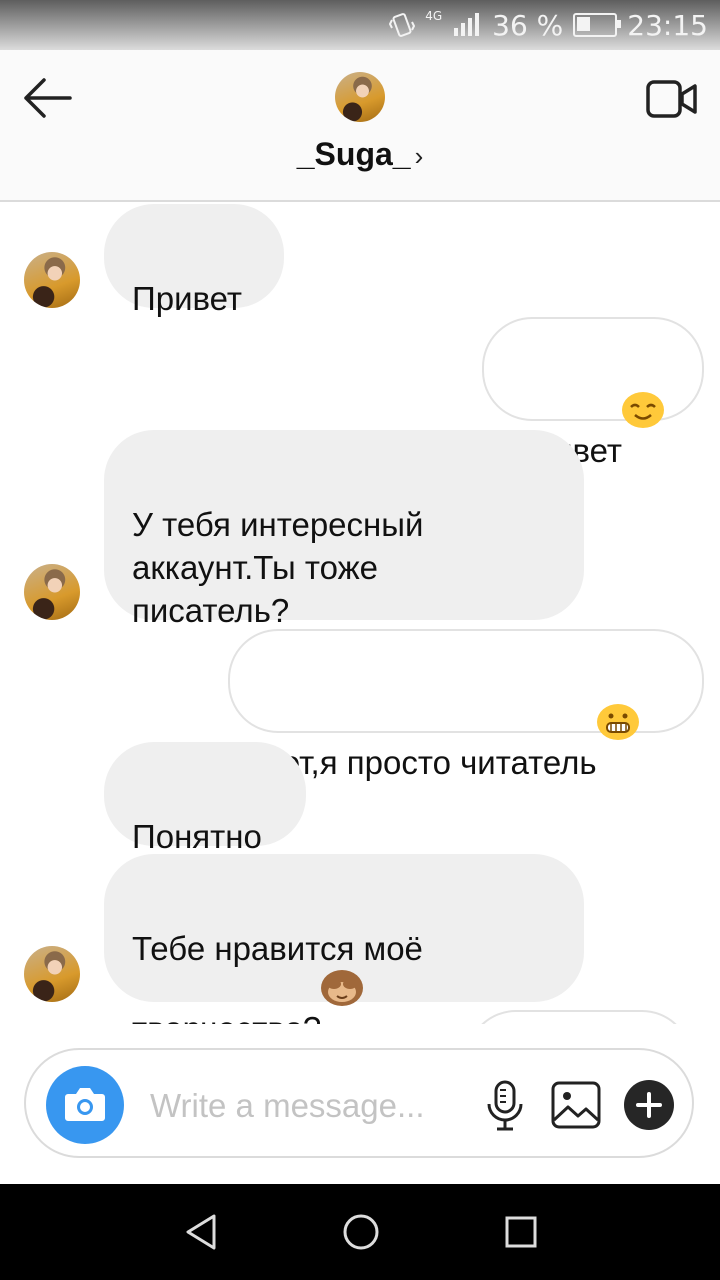 The width and height of the screenshot is (720, 1280). I want to click on status-bar: 4G 36 % 23:15, so click(360, 25).